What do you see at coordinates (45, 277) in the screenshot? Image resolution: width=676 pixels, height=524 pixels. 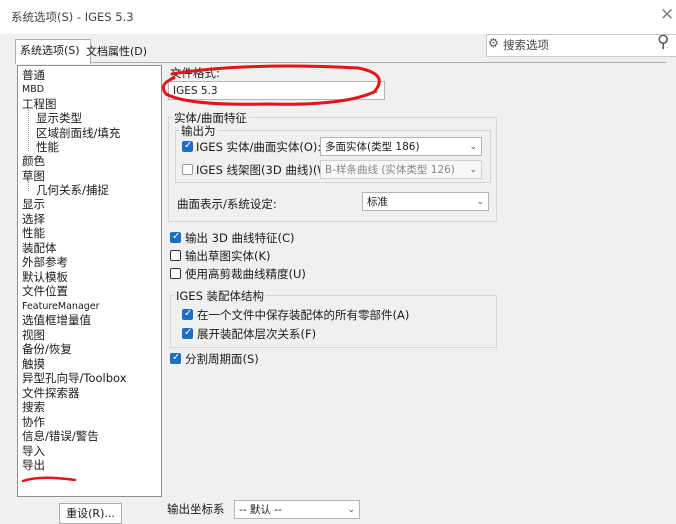 I see `tree-item-default-templates: 默认模板` at bounding box center [45, 277].